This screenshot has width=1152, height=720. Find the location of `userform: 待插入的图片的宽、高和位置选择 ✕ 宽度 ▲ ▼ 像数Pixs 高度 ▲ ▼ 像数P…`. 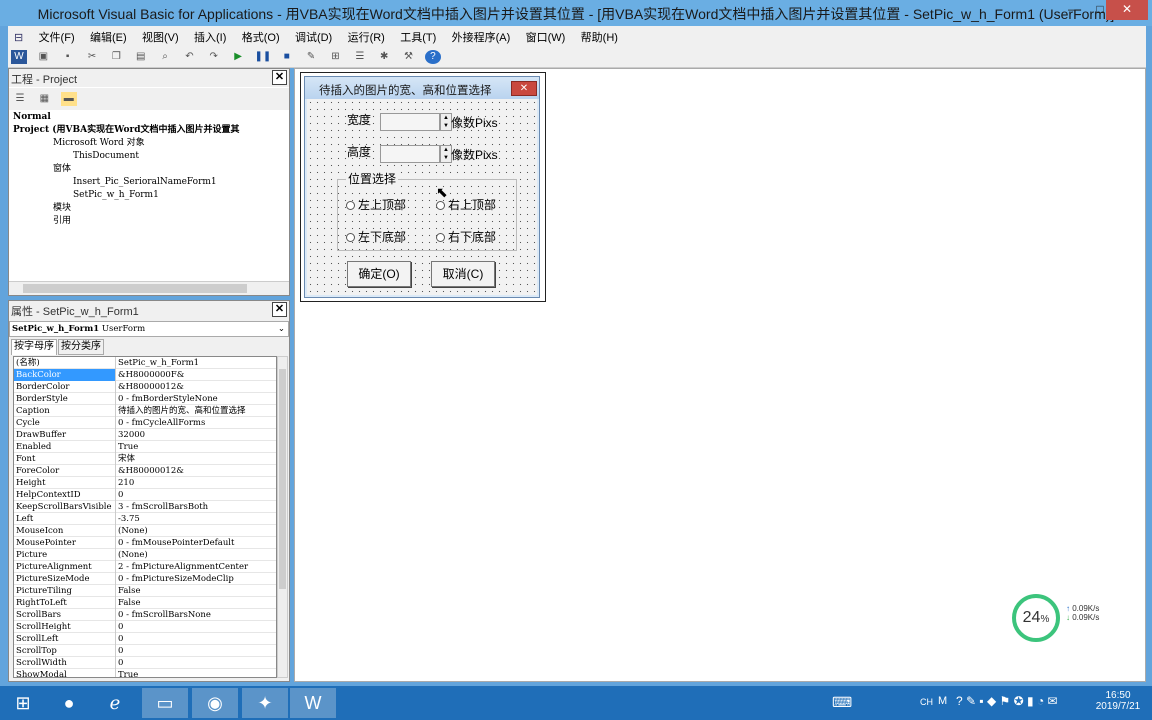

userform: 待插入的图片的宽、高和位置选择 ✕ 宽度 ▲ ▼ 像数Pixs 高度 ▲ ▼ 像数P… is located at coordinates (422, 187).